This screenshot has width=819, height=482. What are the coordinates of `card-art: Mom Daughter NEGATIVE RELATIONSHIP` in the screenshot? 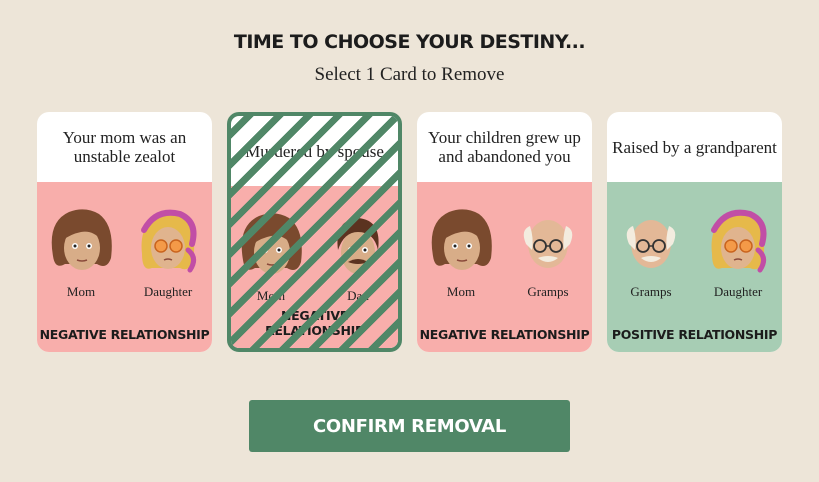 It's located at (124, 267).